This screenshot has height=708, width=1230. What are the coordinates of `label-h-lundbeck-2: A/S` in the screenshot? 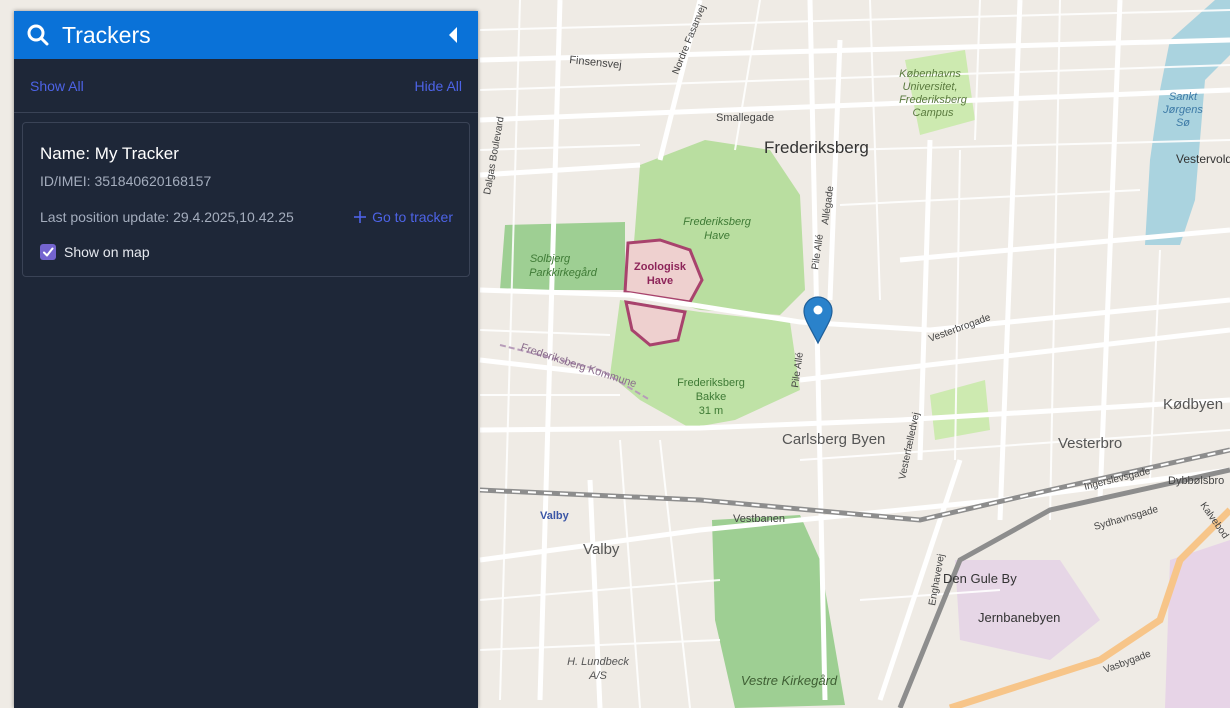 It's located at (597, 676).